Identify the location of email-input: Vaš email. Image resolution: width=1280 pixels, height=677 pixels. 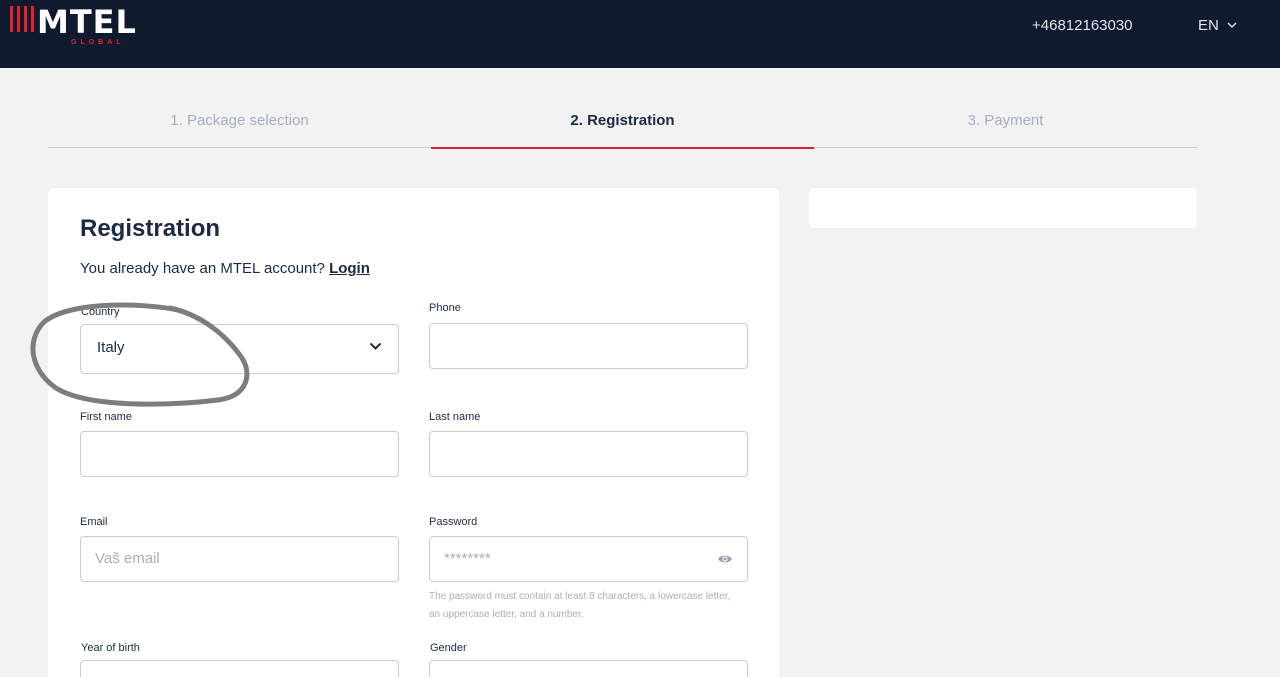
(239, 559).